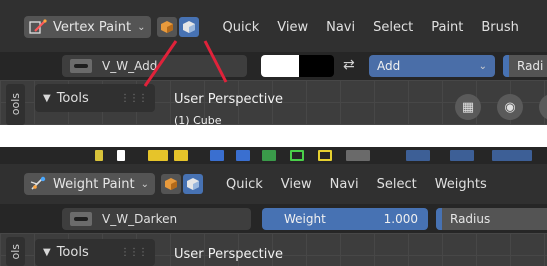 The height and width of the screenshot is (266, 547). I want to click on color-swatches, so click(297, 66).